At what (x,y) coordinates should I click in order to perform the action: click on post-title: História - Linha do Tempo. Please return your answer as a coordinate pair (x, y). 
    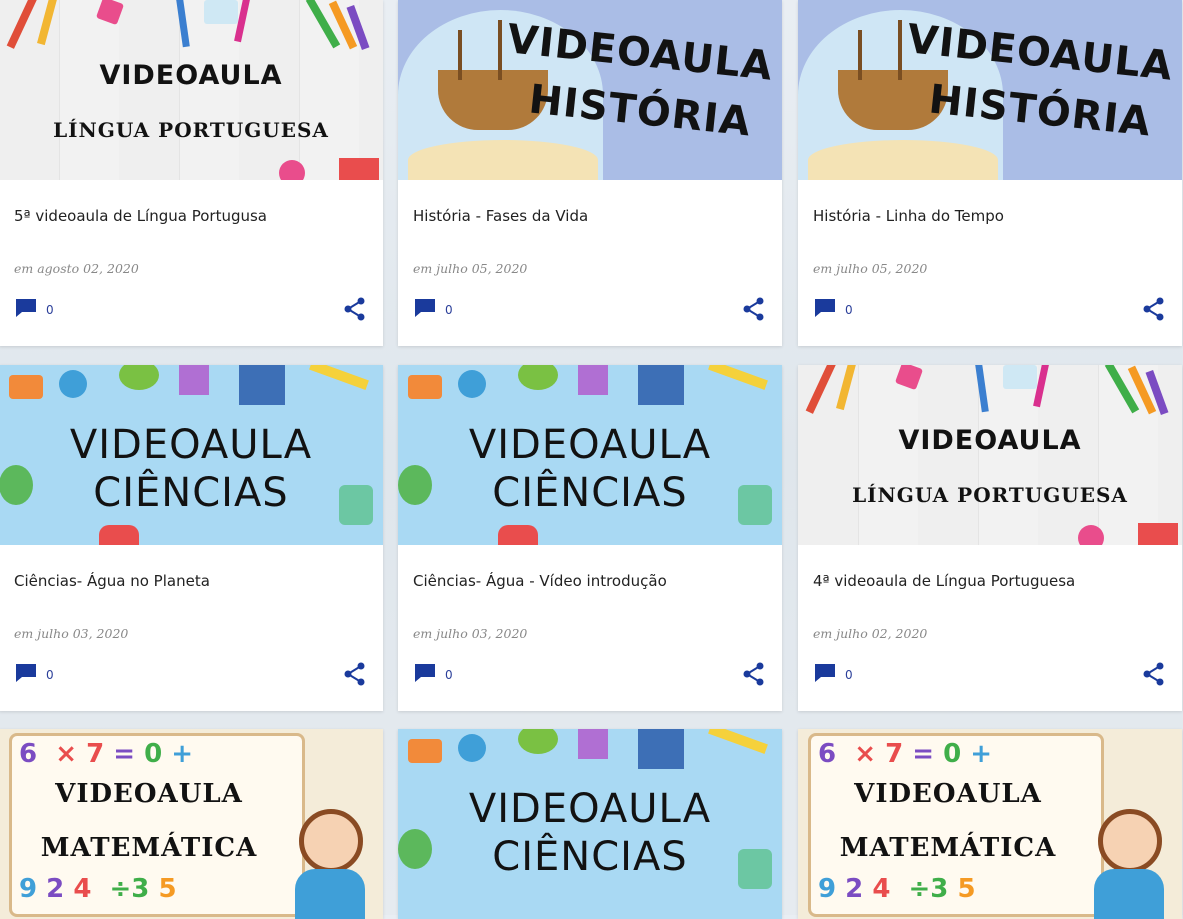
    Looking at the image, I should click on (908, 216).